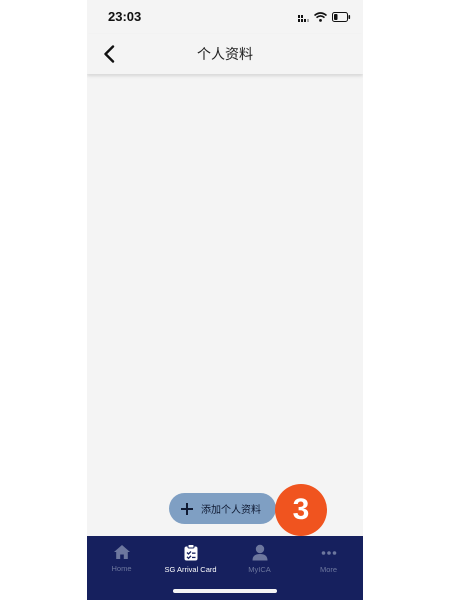  I want to click on step-number-badge: 3, so click(301, 510).